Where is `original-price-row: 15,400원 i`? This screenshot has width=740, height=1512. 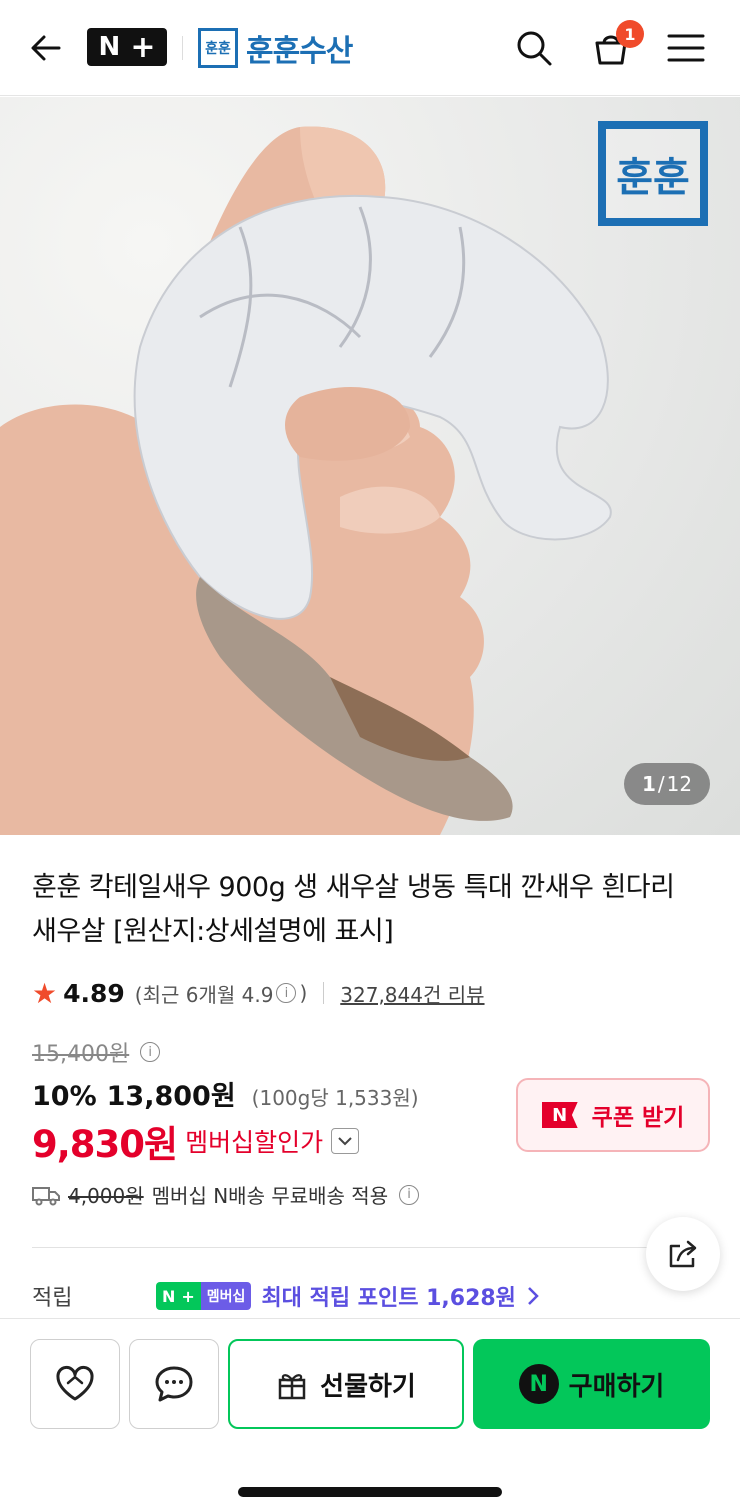 original-price-row: 15,400원 i is located at coordinates (97, 1052).